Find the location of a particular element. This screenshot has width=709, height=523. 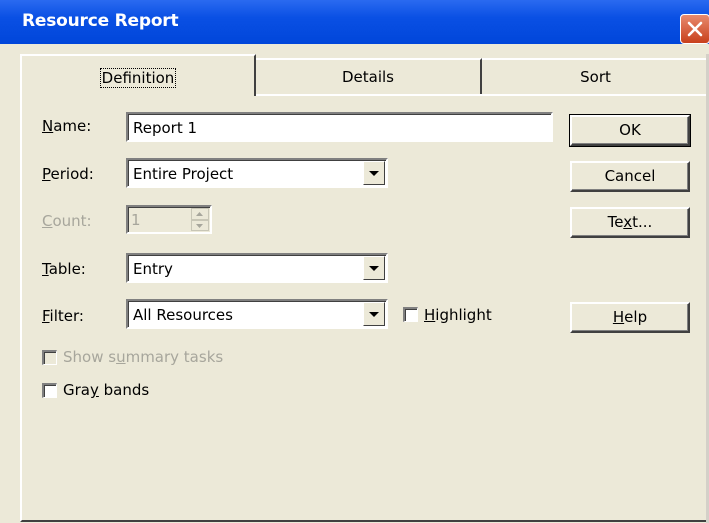

tab-sort: Sort is located at coordinates (595, 76).